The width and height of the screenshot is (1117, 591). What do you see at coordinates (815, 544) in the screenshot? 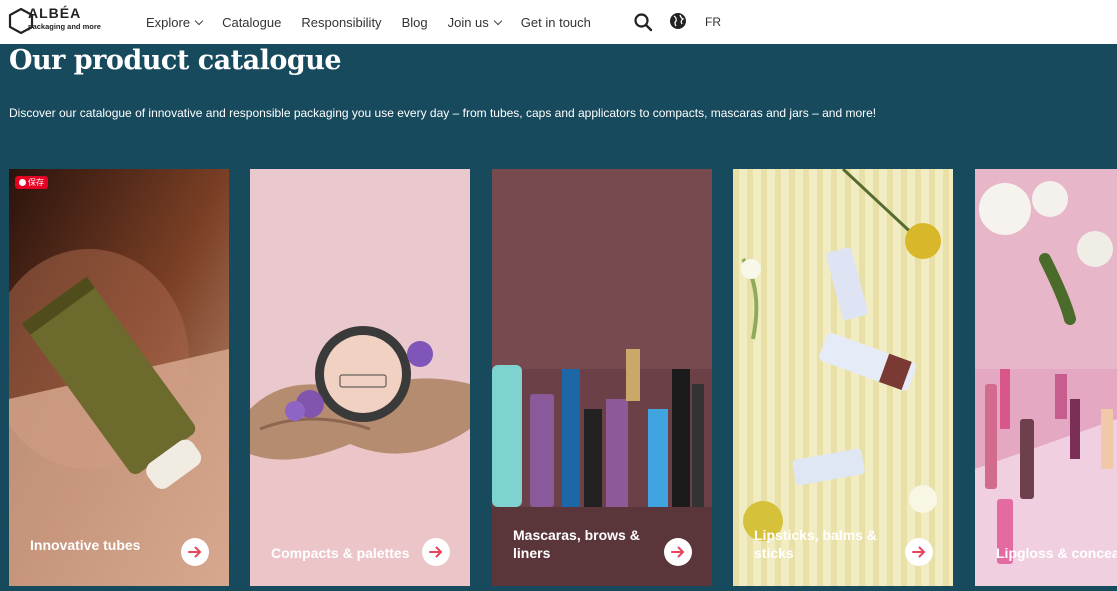
I see `card-label: Lipsticks, balms & sticks` at bounding box center [815, 544].